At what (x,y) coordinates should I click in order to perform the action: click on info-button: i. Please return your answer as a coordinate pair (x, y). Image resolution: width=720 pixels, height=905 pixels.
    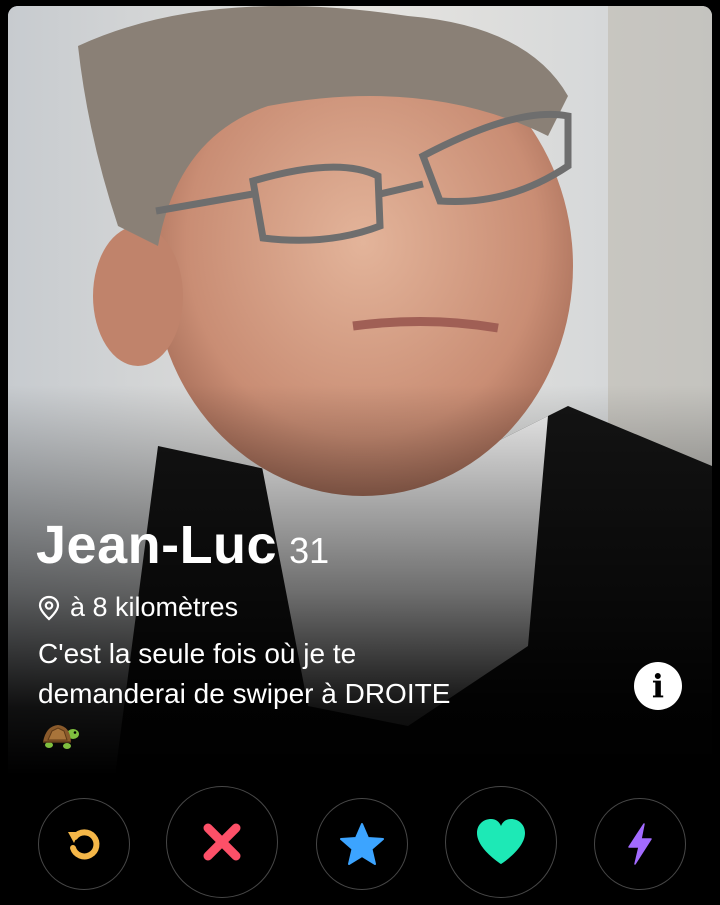
    Looking at the image, I should click on (658, 686).